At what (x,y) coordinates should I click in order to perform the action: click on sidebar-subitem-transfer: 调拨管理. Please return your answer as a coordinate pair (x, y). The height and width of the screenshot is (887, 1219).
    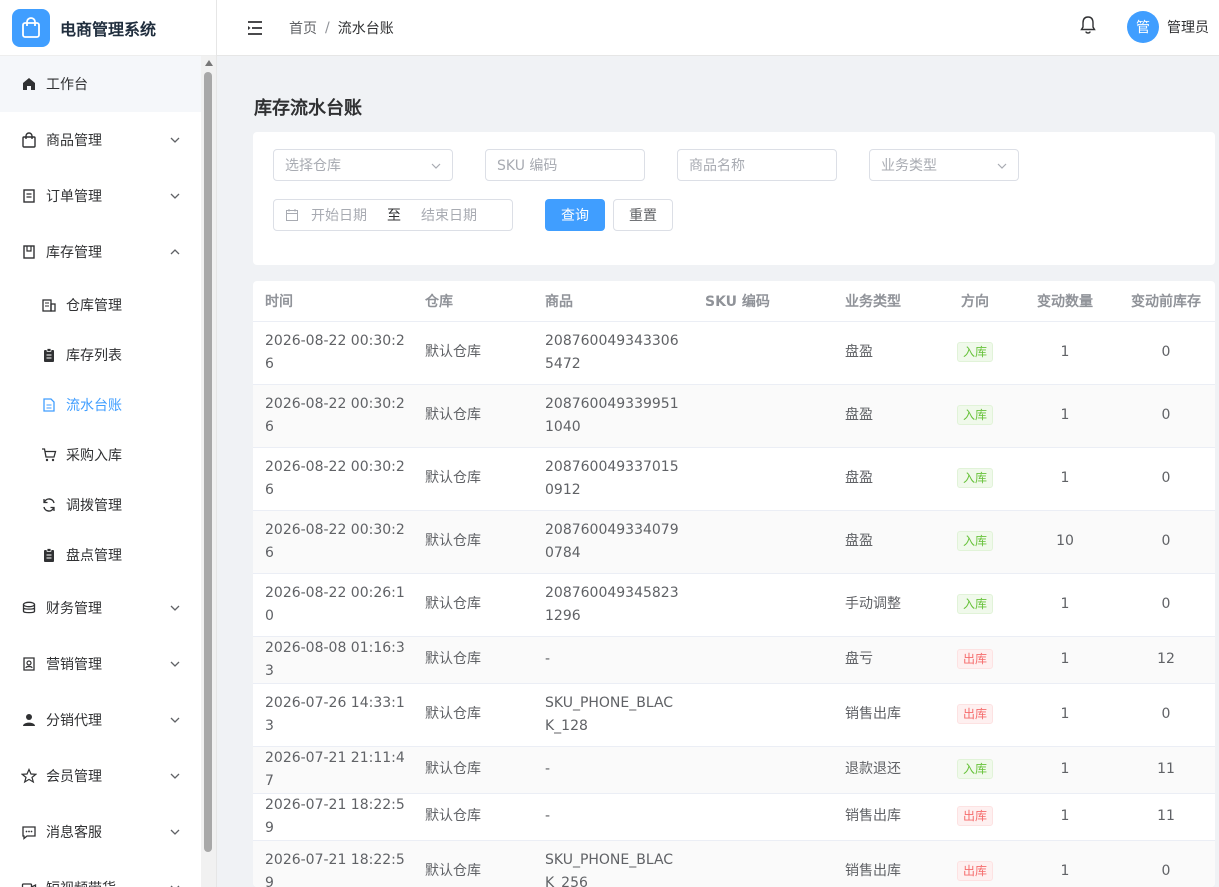
    Looking at the image, I should click on (100, 505).